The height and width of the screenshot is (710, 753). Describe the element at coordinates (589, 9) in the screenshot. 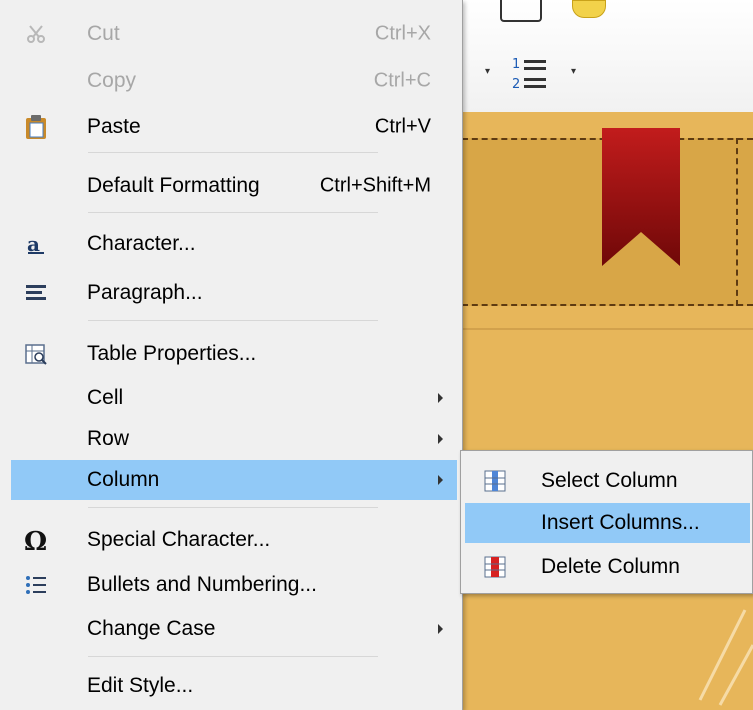

I see `highlight-color-icon` at that location.